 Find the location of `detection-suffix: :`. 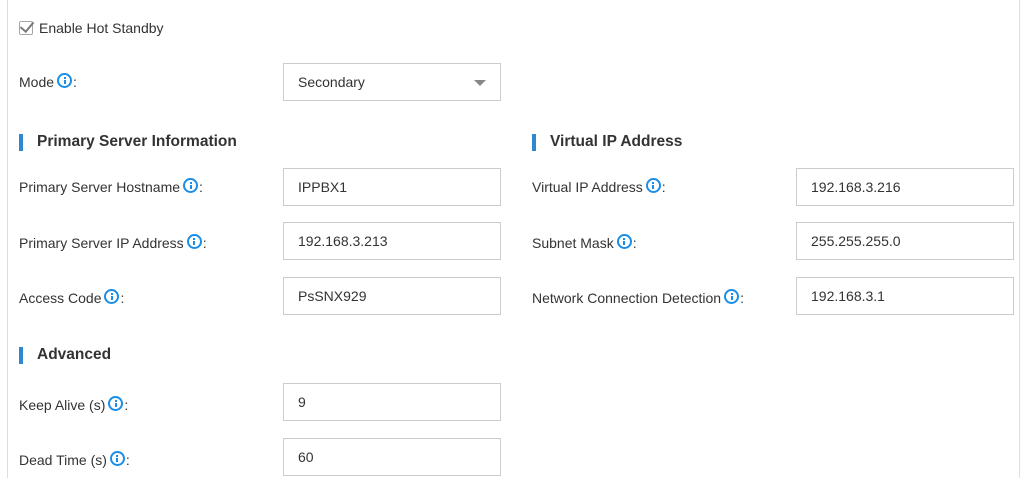

detection-suffix: : is located at coordinates (742, 298).